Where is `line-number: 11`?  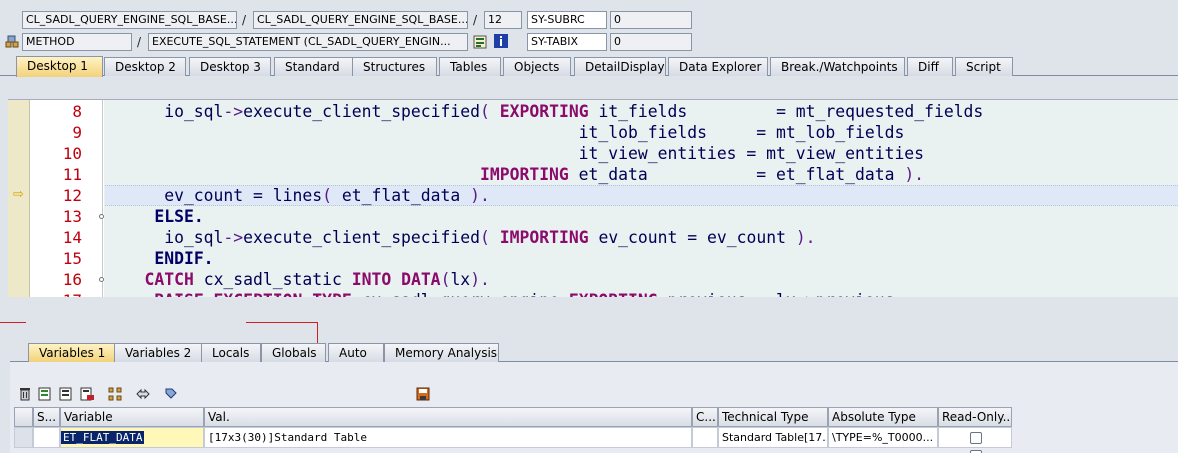
line-number: 11 is located at coordinates (72, 174).